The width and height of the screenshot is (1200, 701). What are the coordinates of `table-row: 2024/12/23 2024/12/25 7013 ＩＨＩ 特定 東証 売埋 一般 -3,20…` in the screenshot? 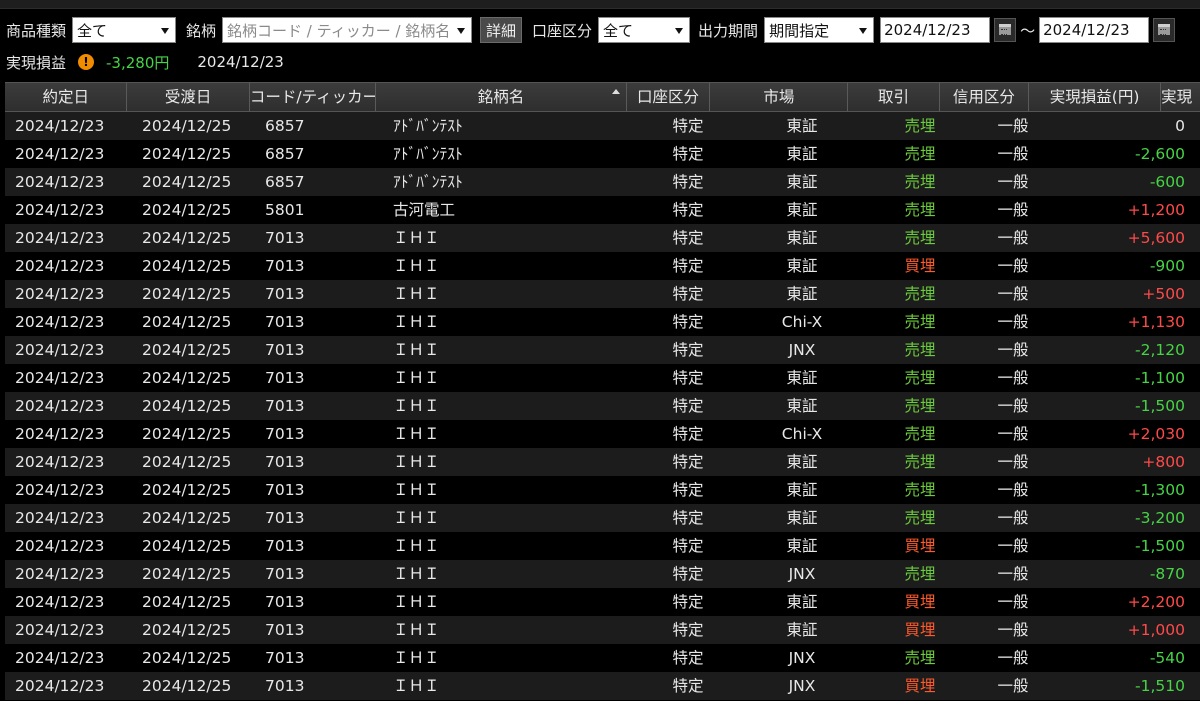 It's located at (602, 518).